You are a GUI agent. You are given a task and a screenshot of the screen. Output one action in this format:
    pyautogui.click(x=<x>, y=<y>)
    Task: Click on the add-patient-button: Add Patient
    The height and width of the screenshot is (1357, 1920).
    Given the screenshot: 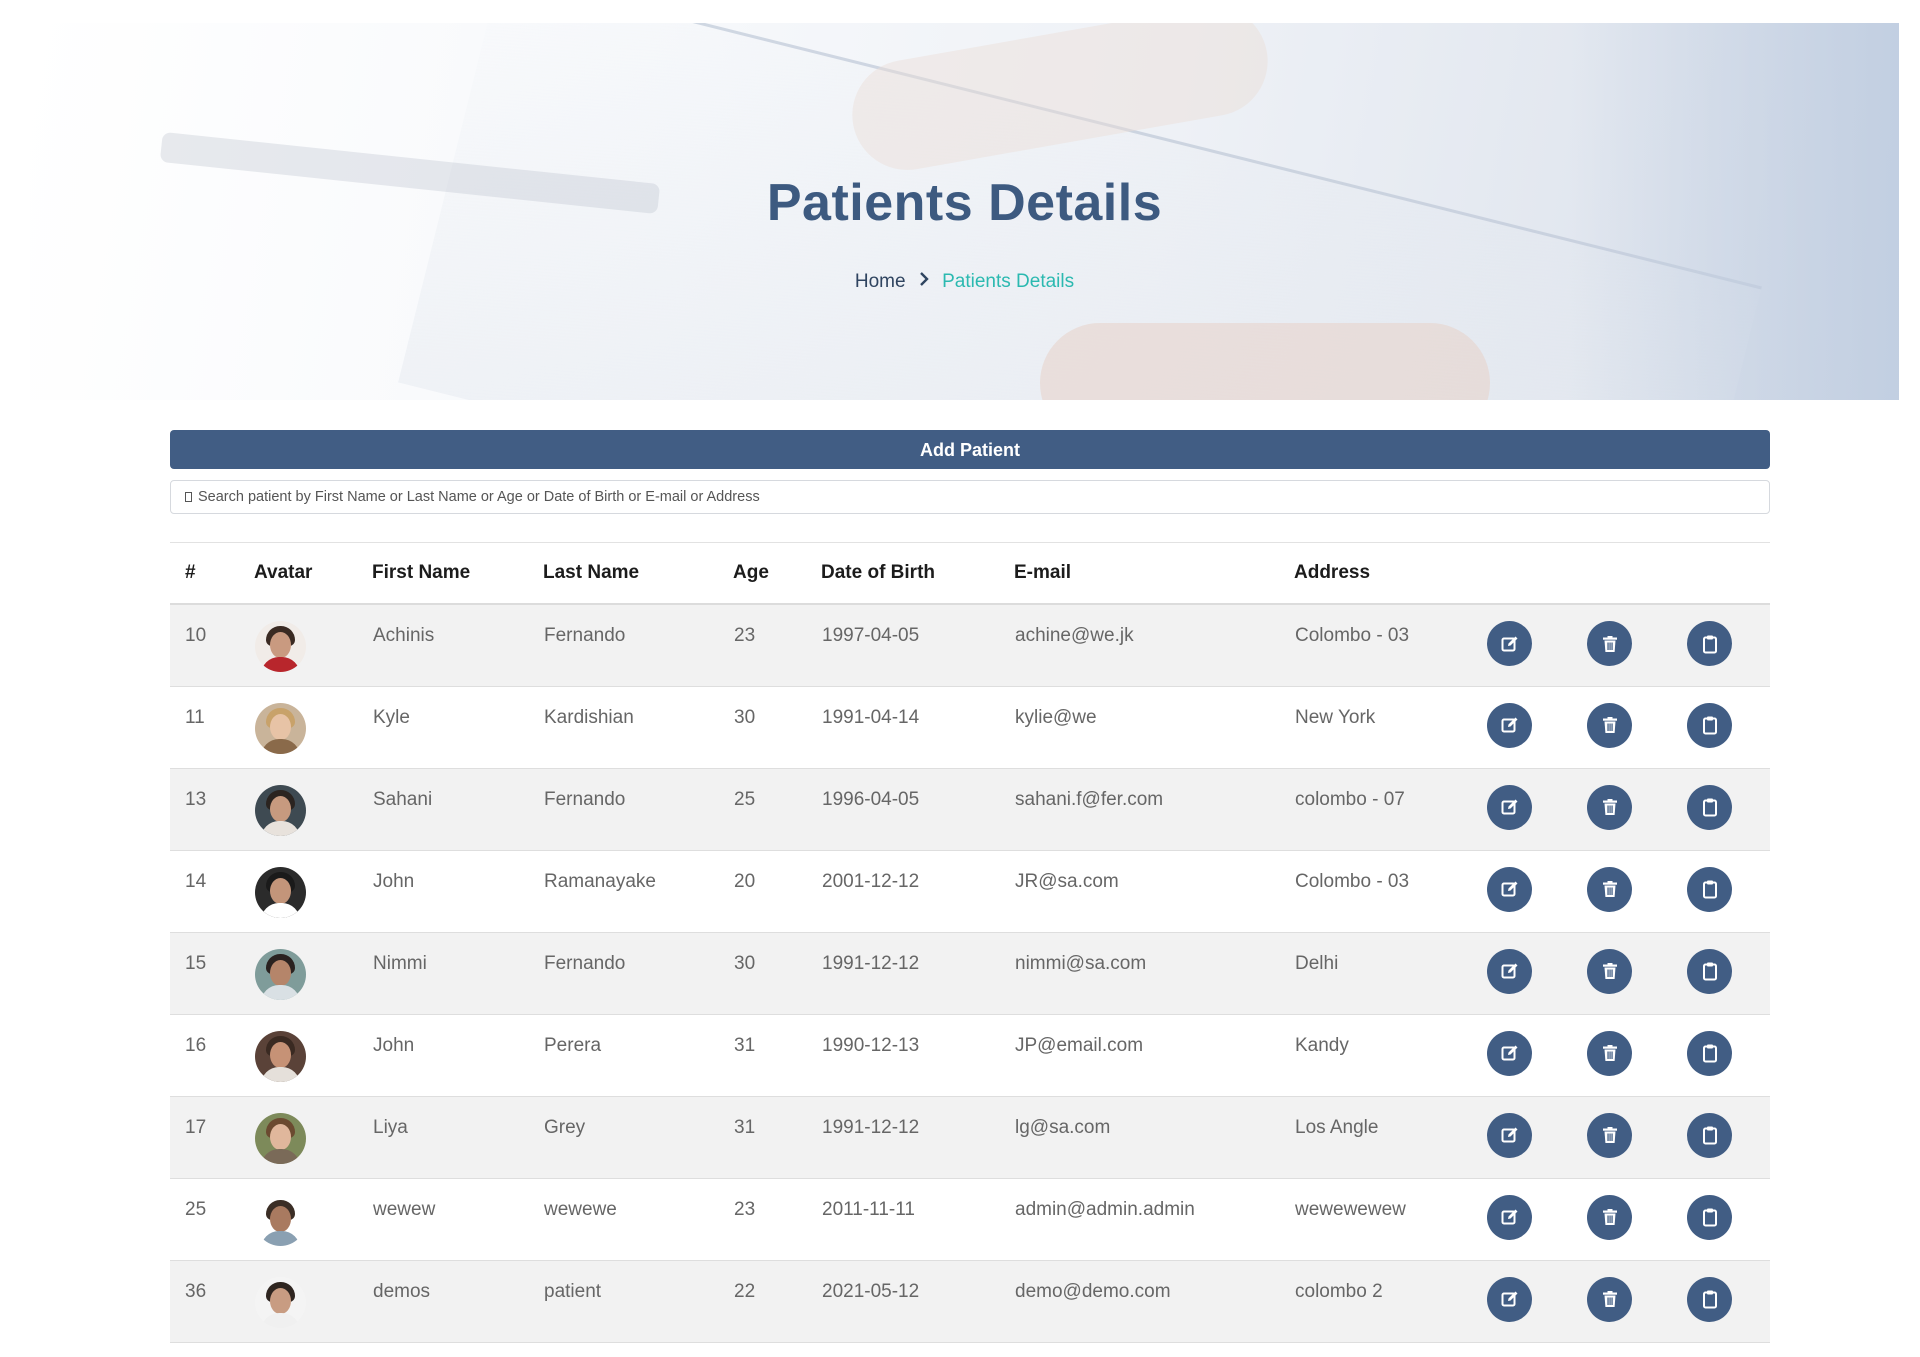 What is the action you would take?
    pyautogui.click(x=970, y=449)
    